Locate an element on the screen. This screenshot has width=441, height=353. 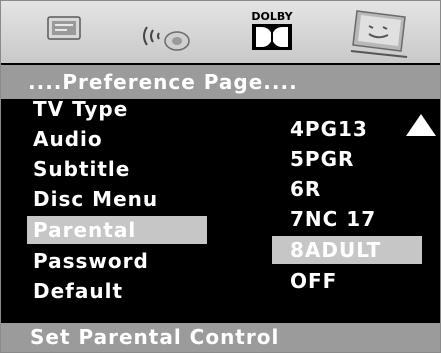
menu-item-default: Default is located at coordinates (117, 291).